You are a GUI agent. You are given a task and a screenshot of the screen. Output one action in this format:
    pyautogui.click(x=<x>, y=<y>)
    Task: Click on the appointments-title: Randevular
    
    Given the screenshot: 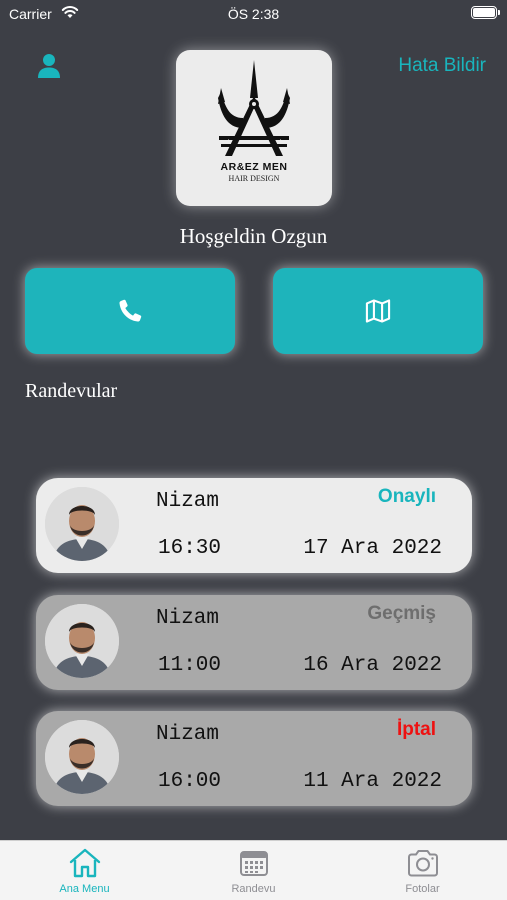 What is the action you would take?
    pyautogui.click(x=71, y=391)
    